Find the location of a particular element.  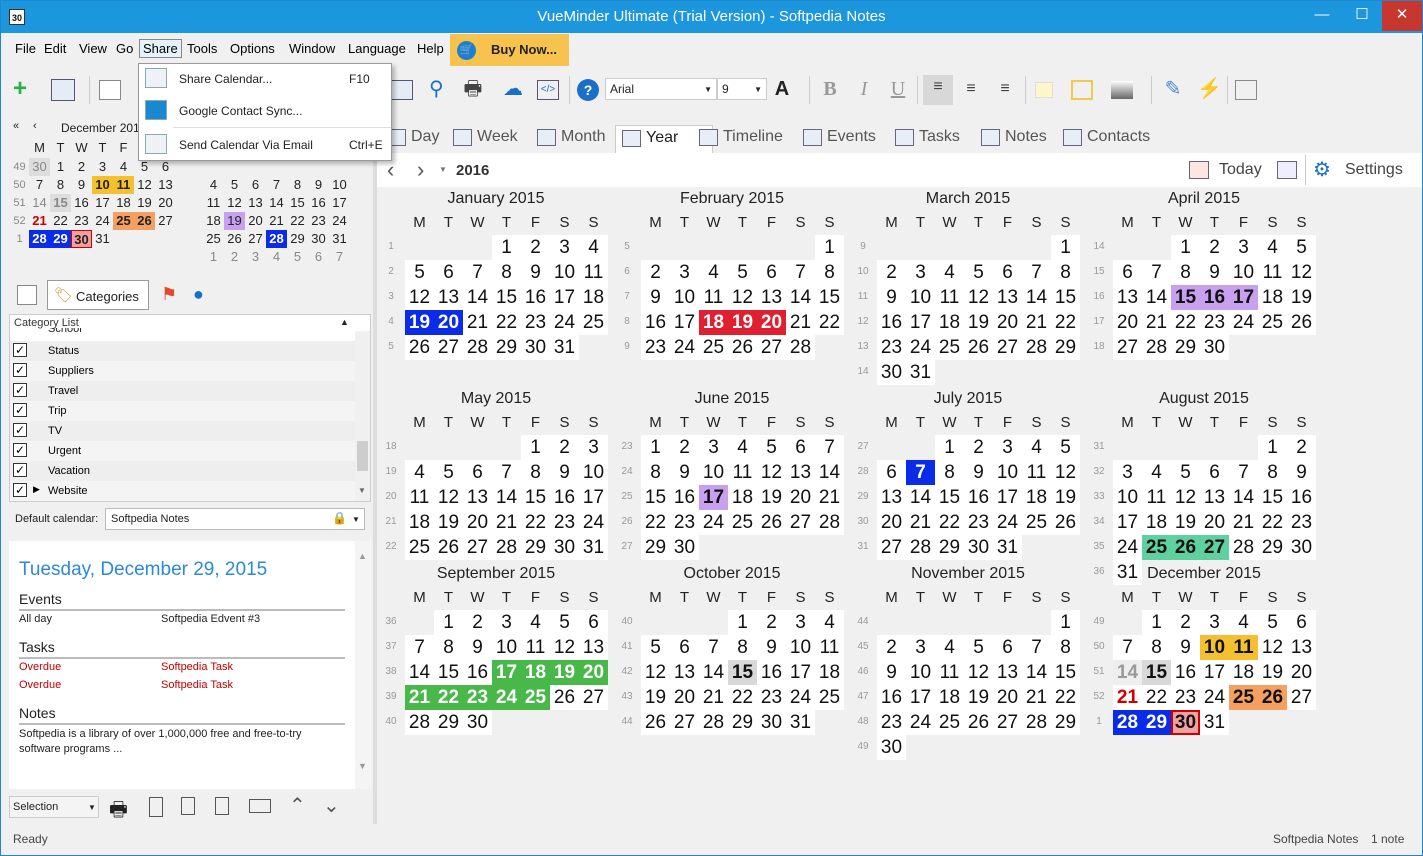

mini-day: 24 is located at coordinates (339, 221).